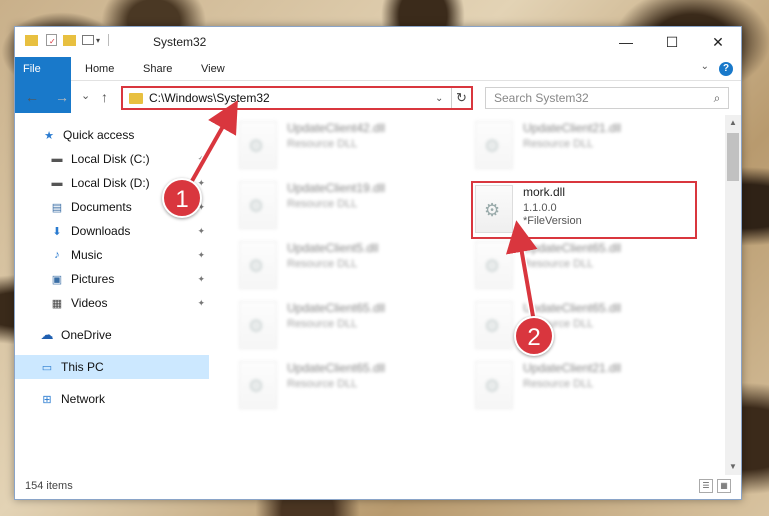  I want to click on search-icon: ⌕, so click(717, 98).